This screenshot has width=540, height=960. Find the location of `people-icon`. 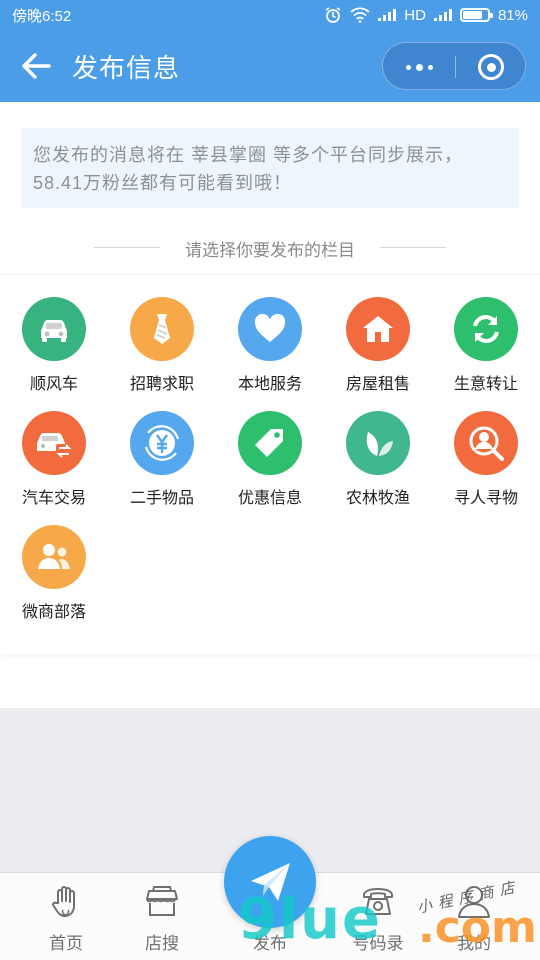

people-icon is located at coordinates (54, 557).